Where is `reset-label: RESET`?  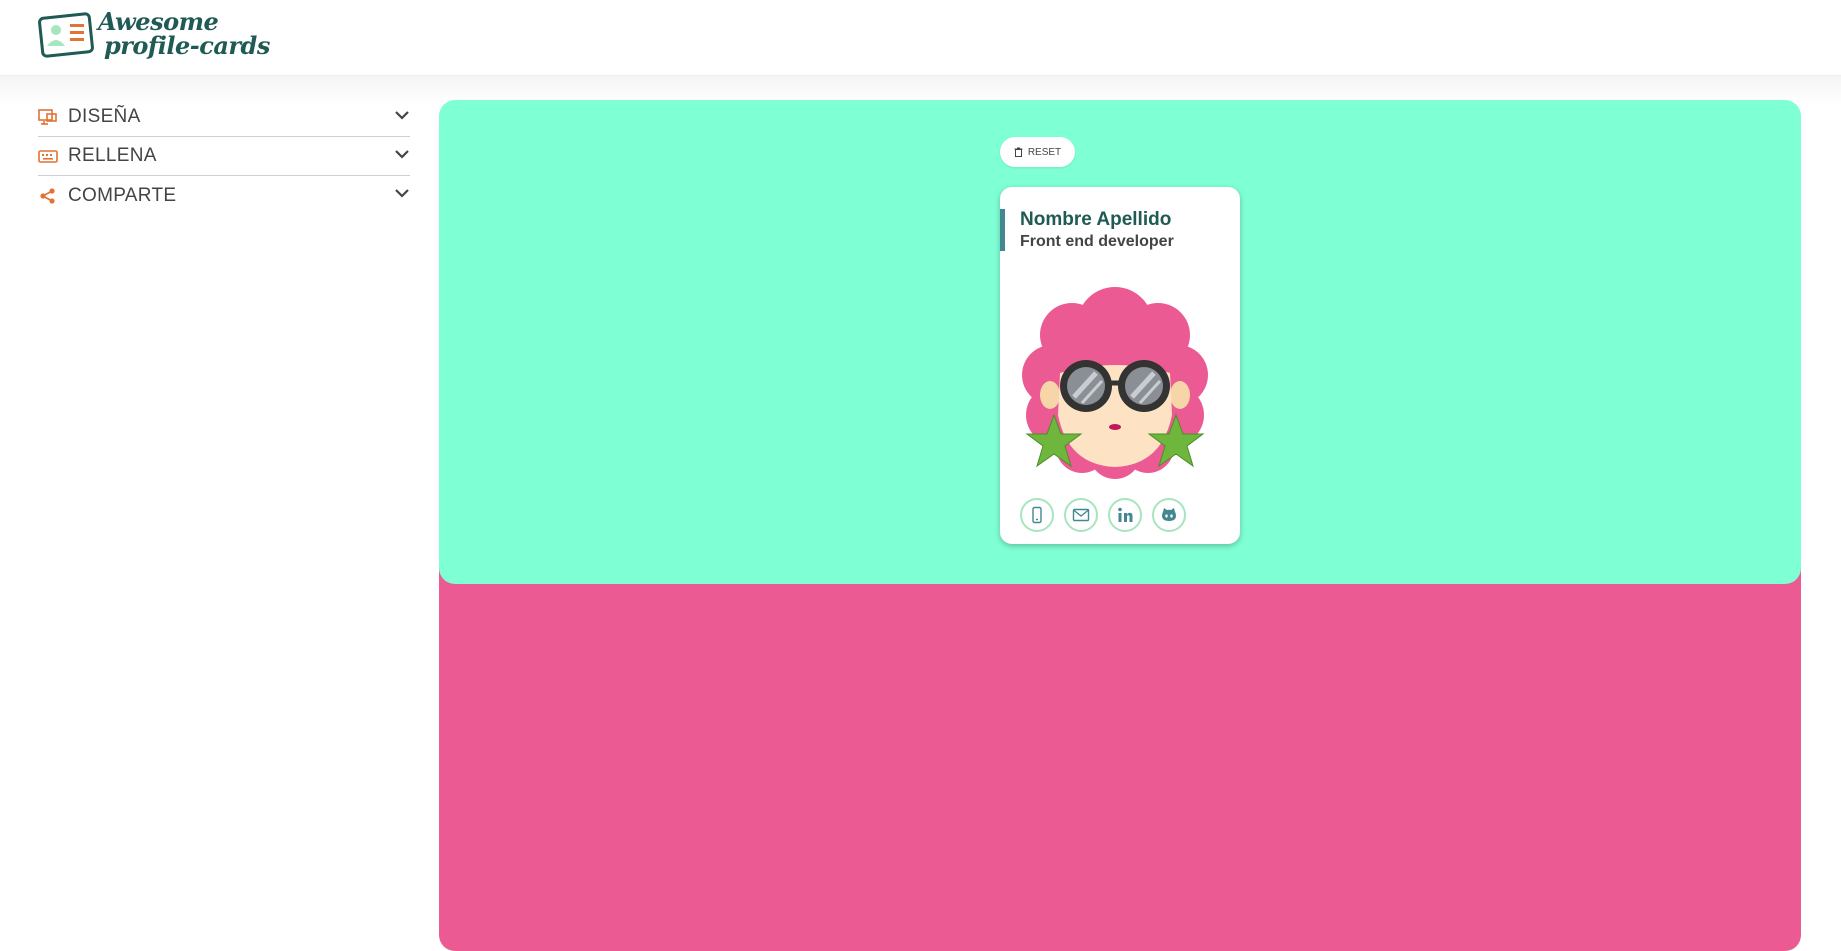
reset-label: RESET is located at coordinates (1044, 152).